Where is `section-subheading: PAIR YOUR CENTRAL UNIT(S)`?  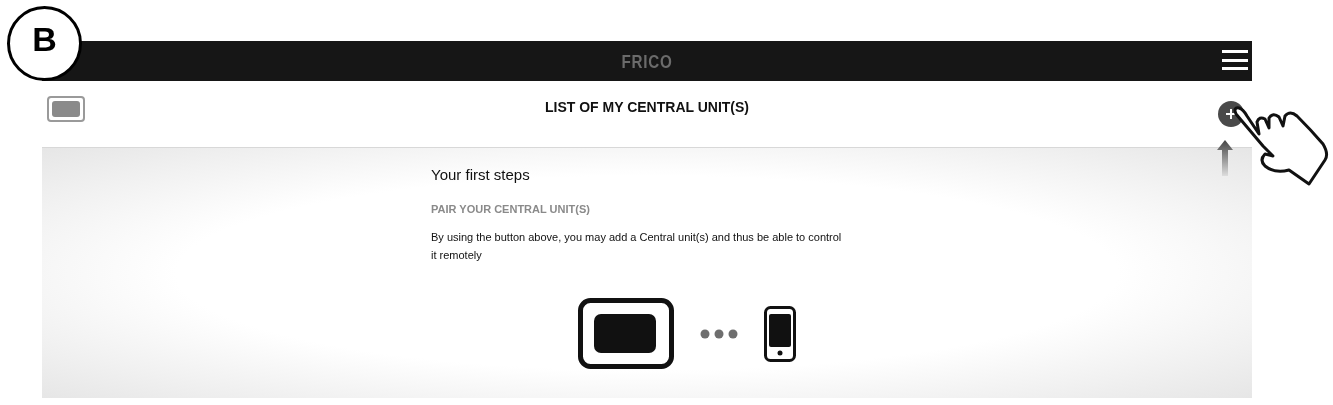 section-subheading: PAIR YOUR CENTRAL UNIT(S) is located at coordinates (511, 209).